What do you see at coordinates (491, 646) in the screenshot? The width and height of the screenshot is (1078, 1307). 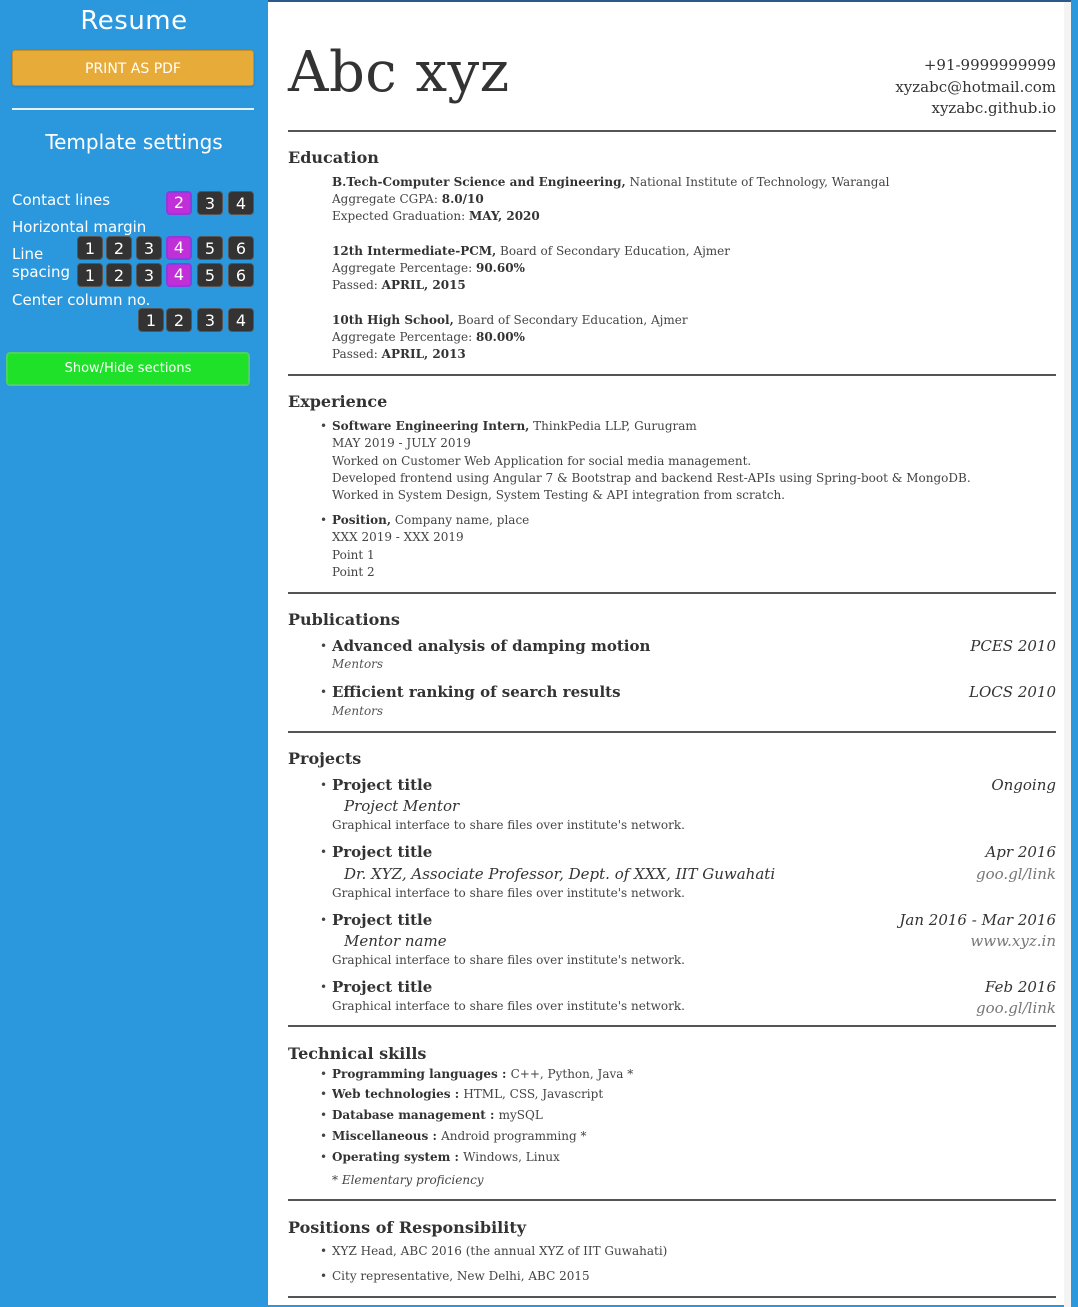 I see `publication-title: Advanced analysis of damping motion` at bounding box center [491, 646].